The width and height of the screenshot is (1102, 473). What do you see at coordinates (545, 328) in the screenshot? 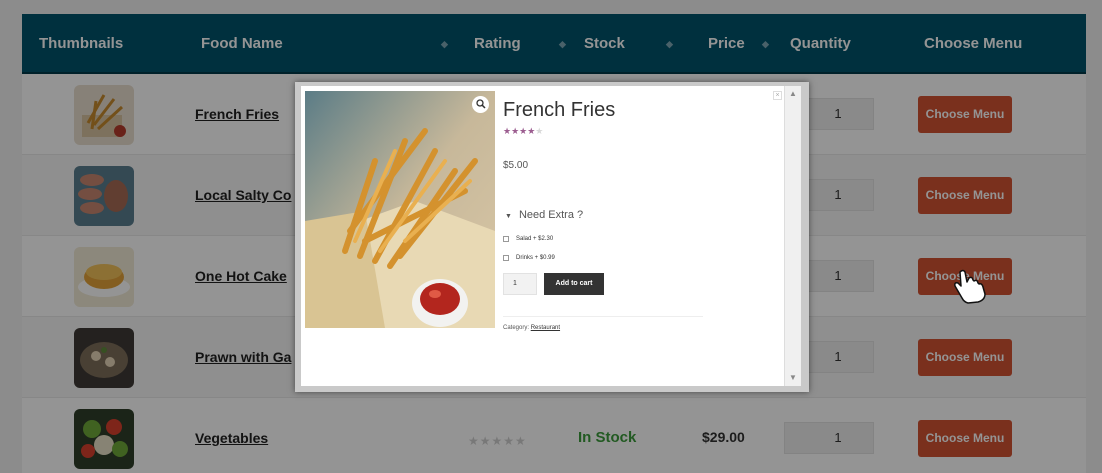
I see `category-link: Restaurant` at bounding box center [545, 328].